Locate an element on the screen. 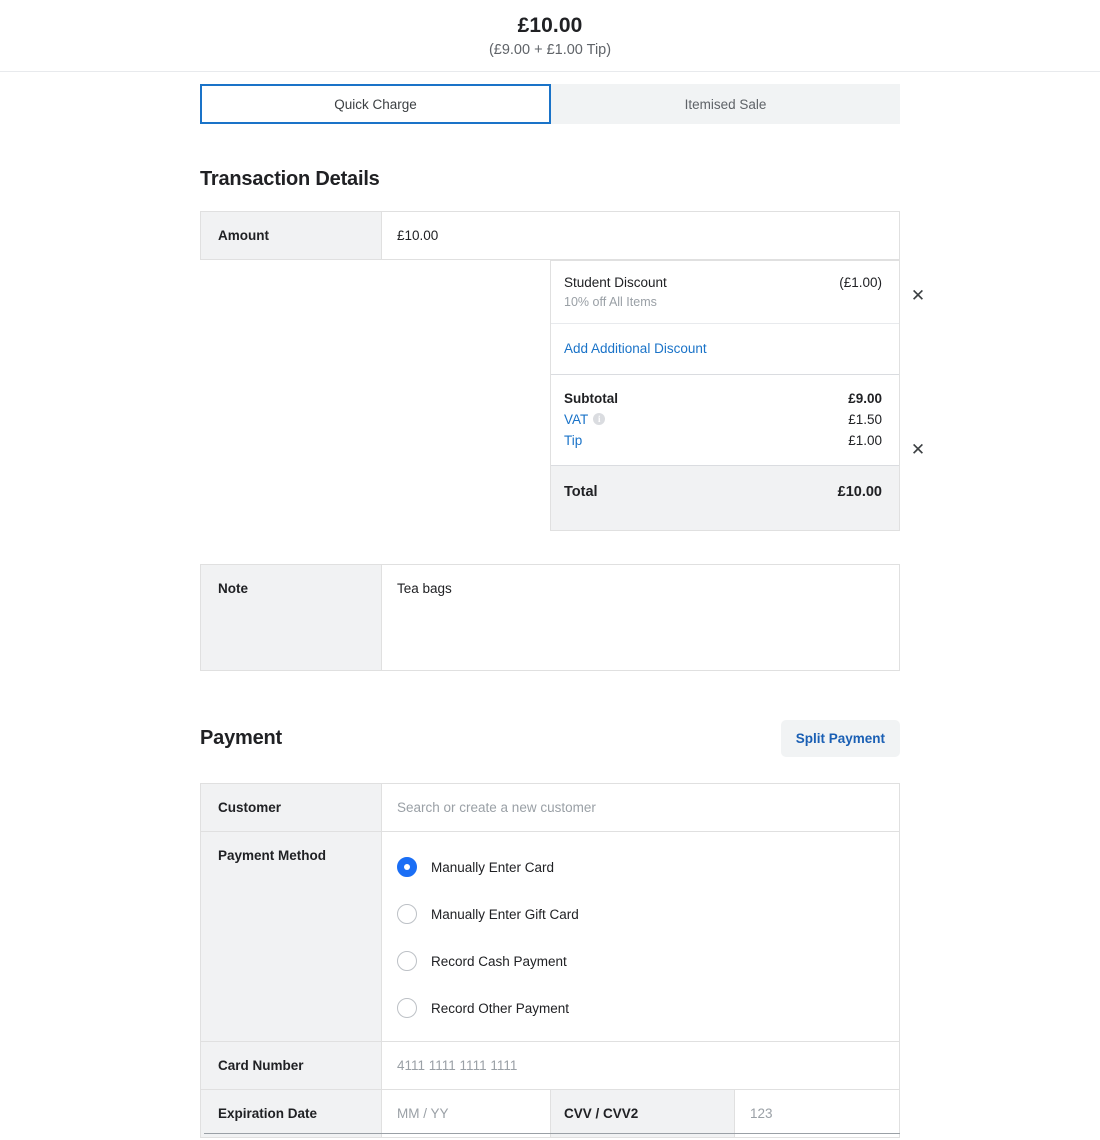 Image resolution: width=1100 pixels, height=1140 pixels. totals-lines: Subtotal £9.00 VAT i £1.50 Tip £1.00 is located at coordinates (725, 420).